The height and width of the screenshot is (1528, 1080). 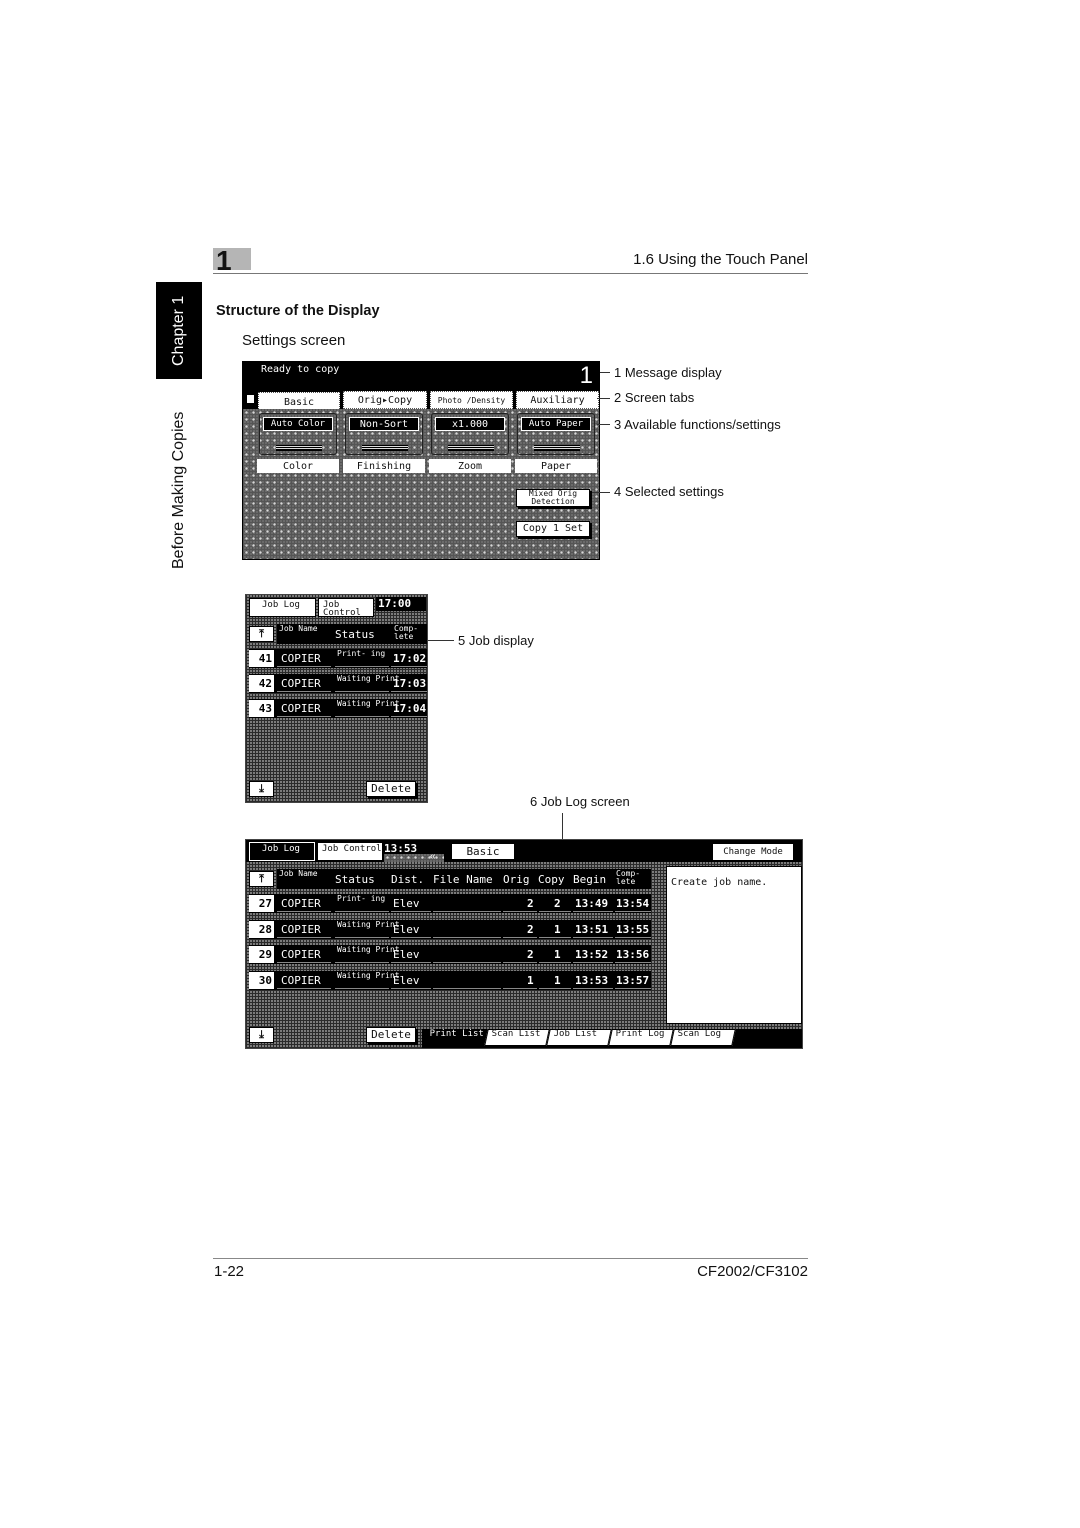 I want to click on function-label: Finishing, so click(x=384, y=466).